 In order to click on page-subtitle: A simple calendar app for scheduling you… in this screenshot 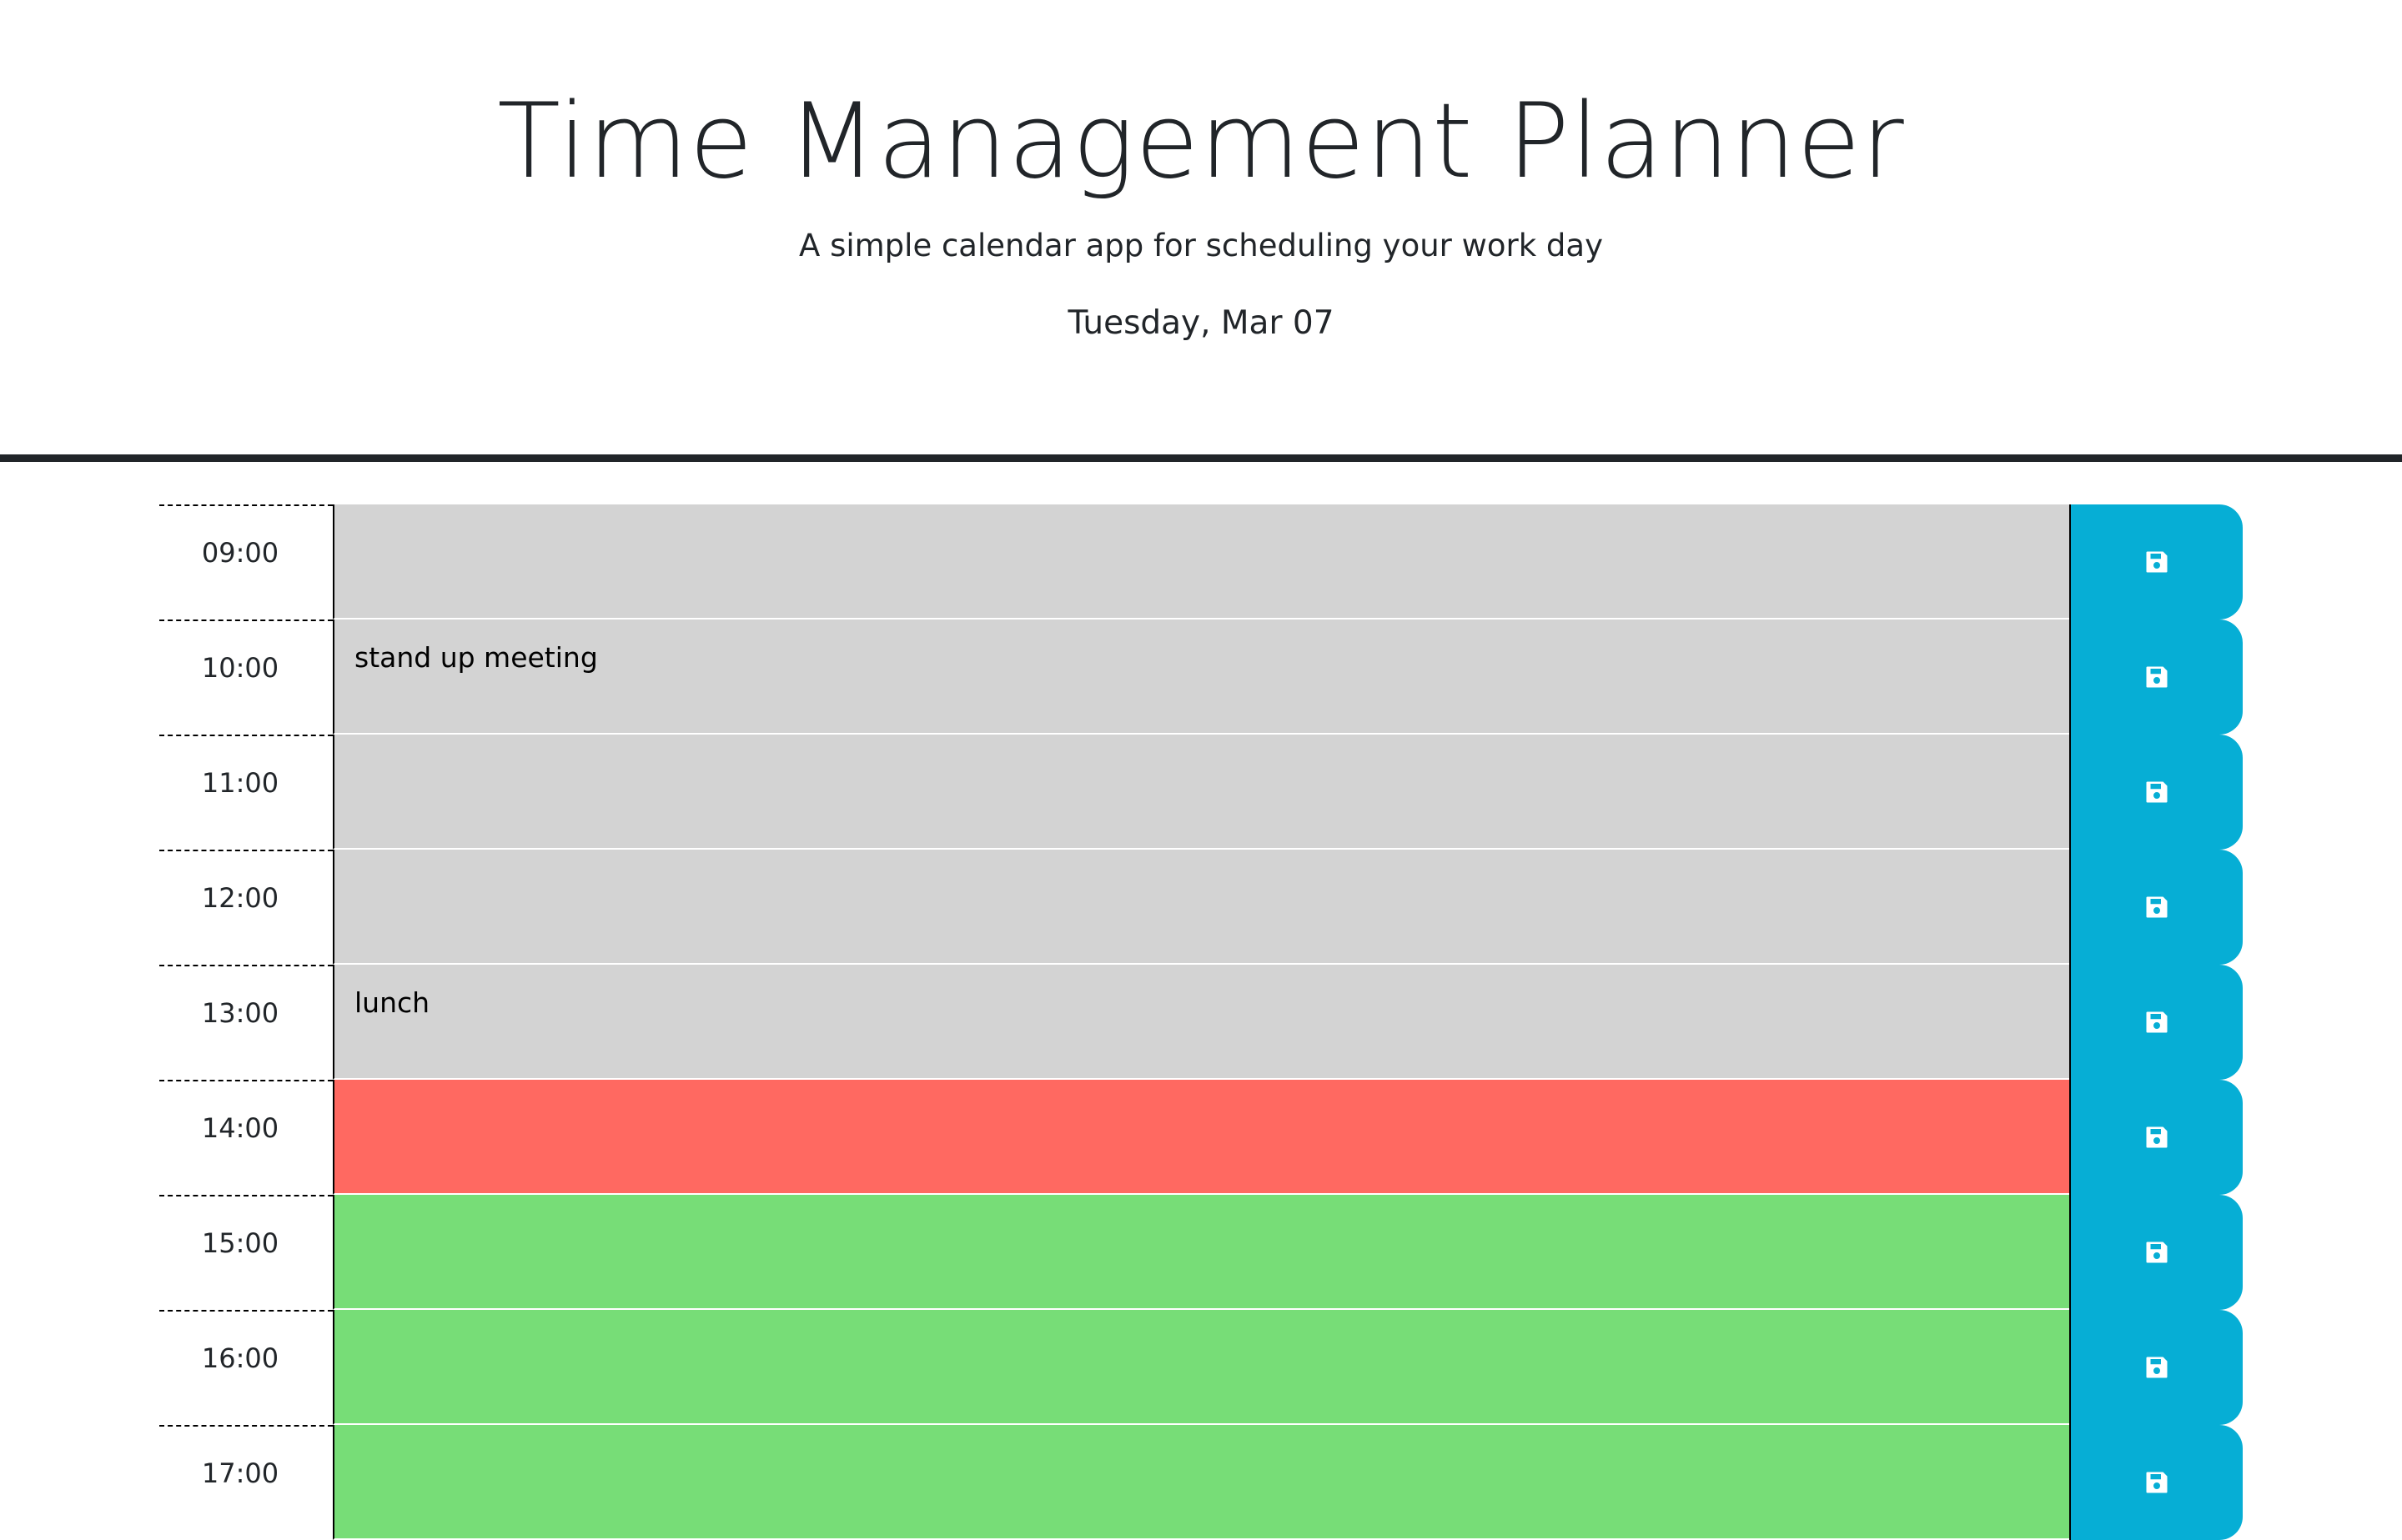, I will do `click(1201, 246)`.